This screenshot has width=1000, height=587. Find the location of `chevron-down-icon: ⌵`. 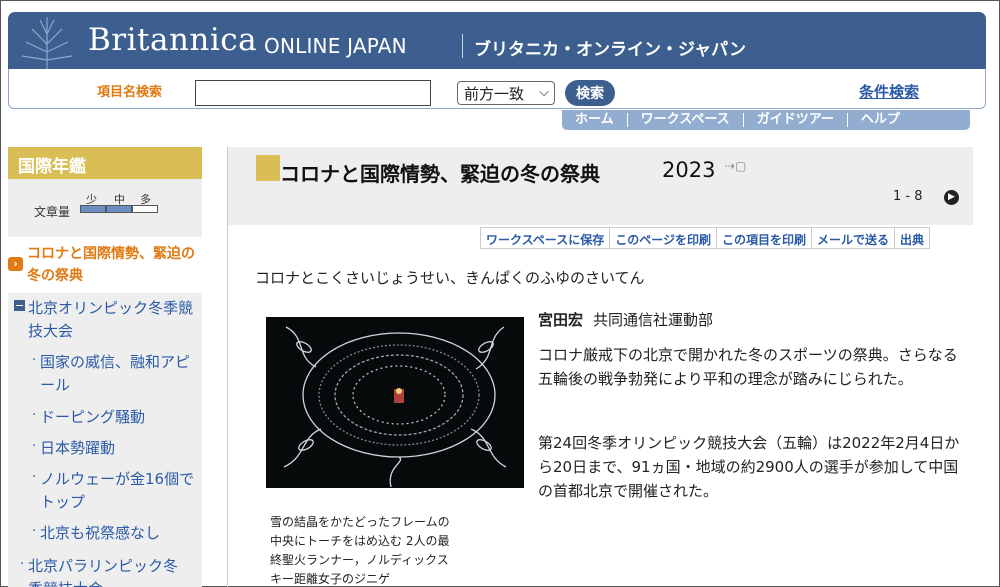

chevron-down-icon: ⌵ is located at coordinates (544, 92).